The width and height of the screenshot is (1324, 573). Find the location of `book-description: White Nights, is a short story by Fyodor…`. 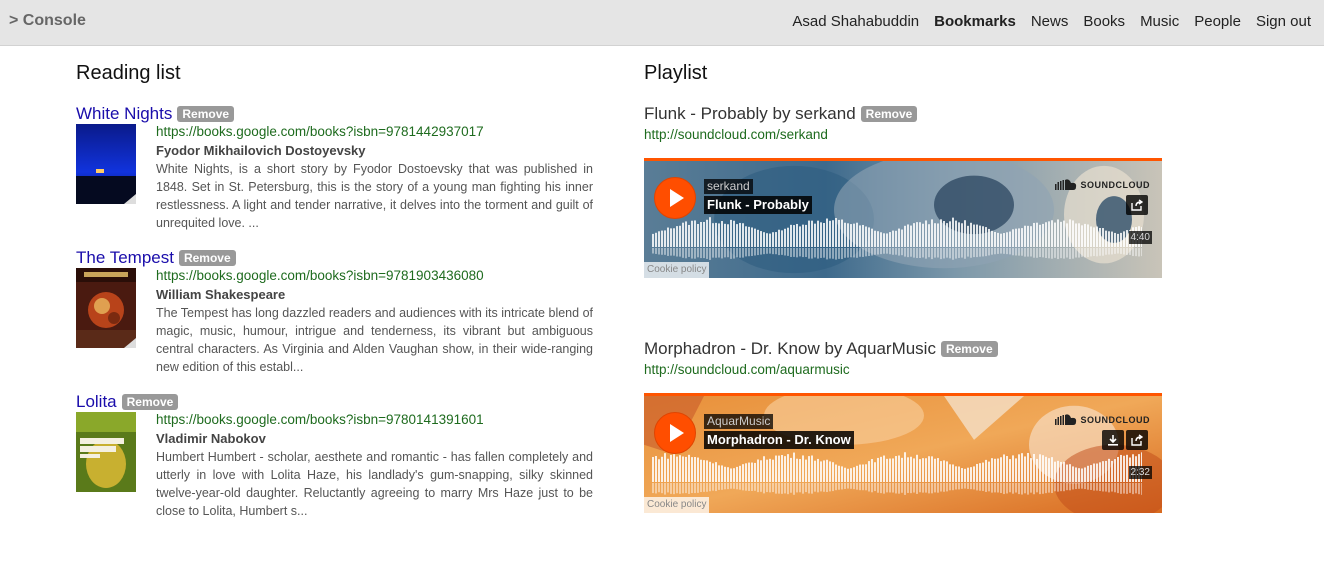

book-description: White Nights, is a short story by Fyodor… is located at coordinates (374, 196).